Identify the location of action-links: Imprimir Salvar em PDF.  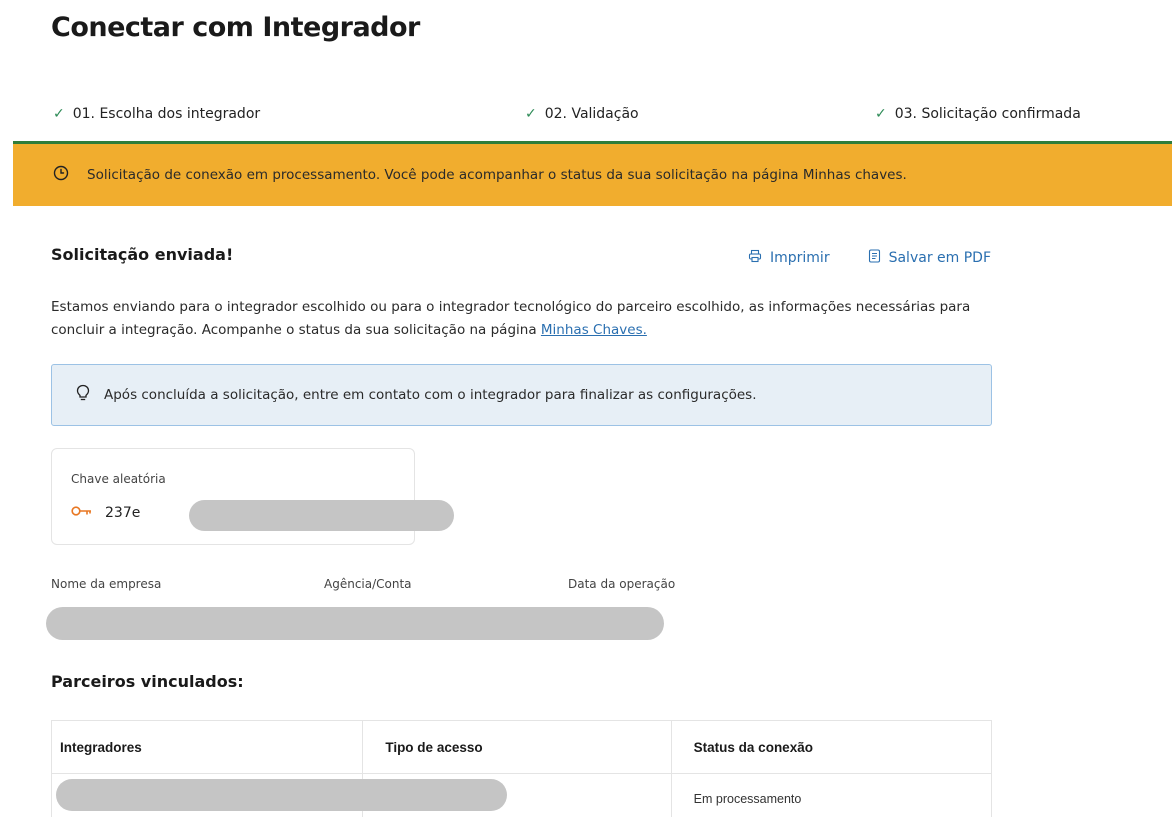
(869, 258).